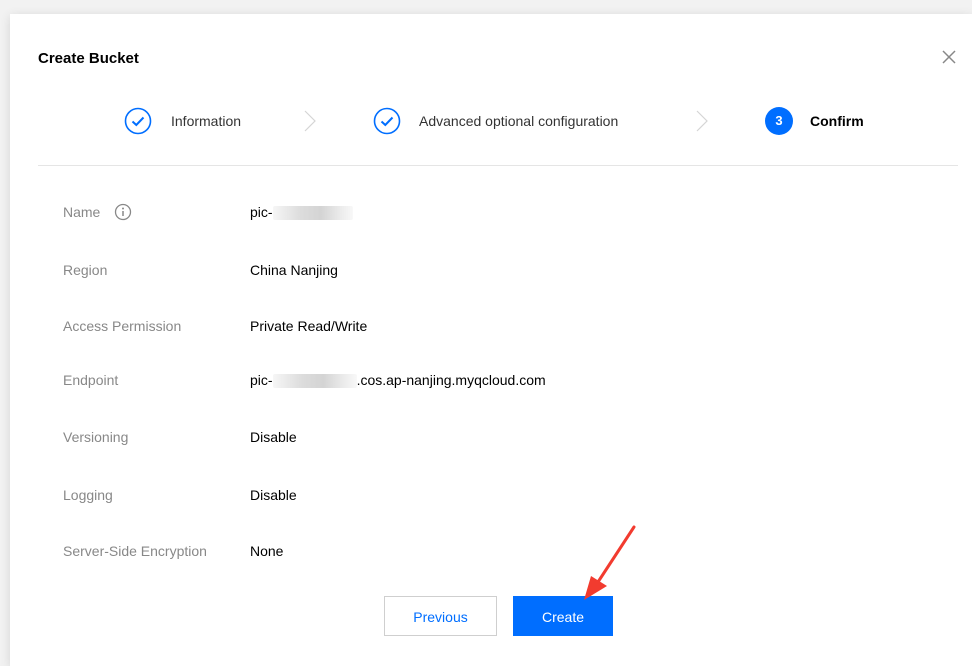 This screenshot has width=972, height=666. Describe the element at coordinates (91, 380) in the screenshot. I see `field-label-endpoint: Endpoint` at that location.